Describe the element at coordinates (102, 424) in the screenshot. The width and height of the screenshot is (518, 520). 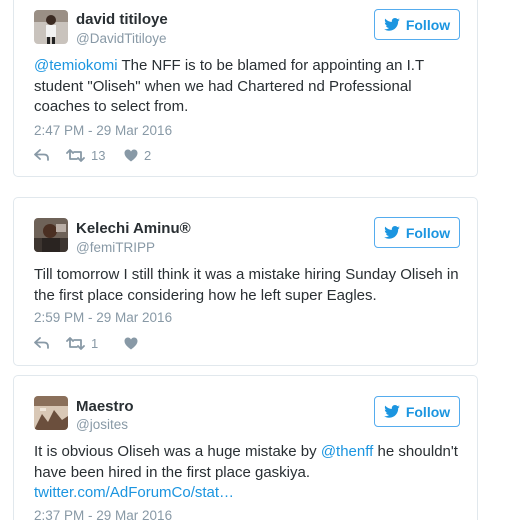
I see `user-handle: @josites` at that location.